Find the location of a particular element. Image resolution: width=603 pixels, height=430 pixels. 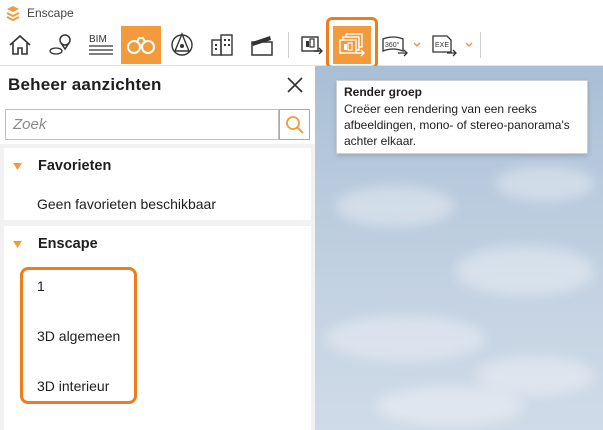

search-icon is located at coordinates (294, 124).